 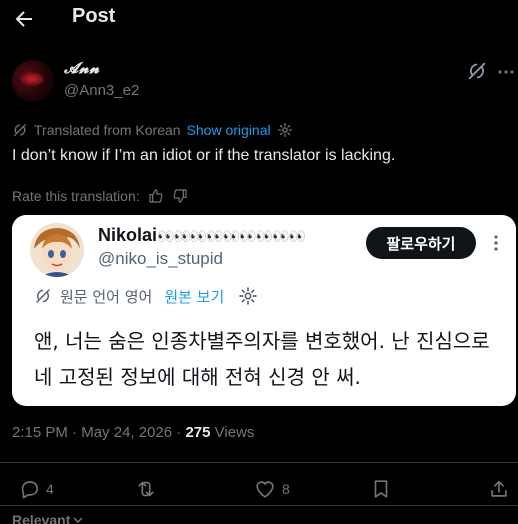 I want to click on divider-top, so click(x=259, y=462).